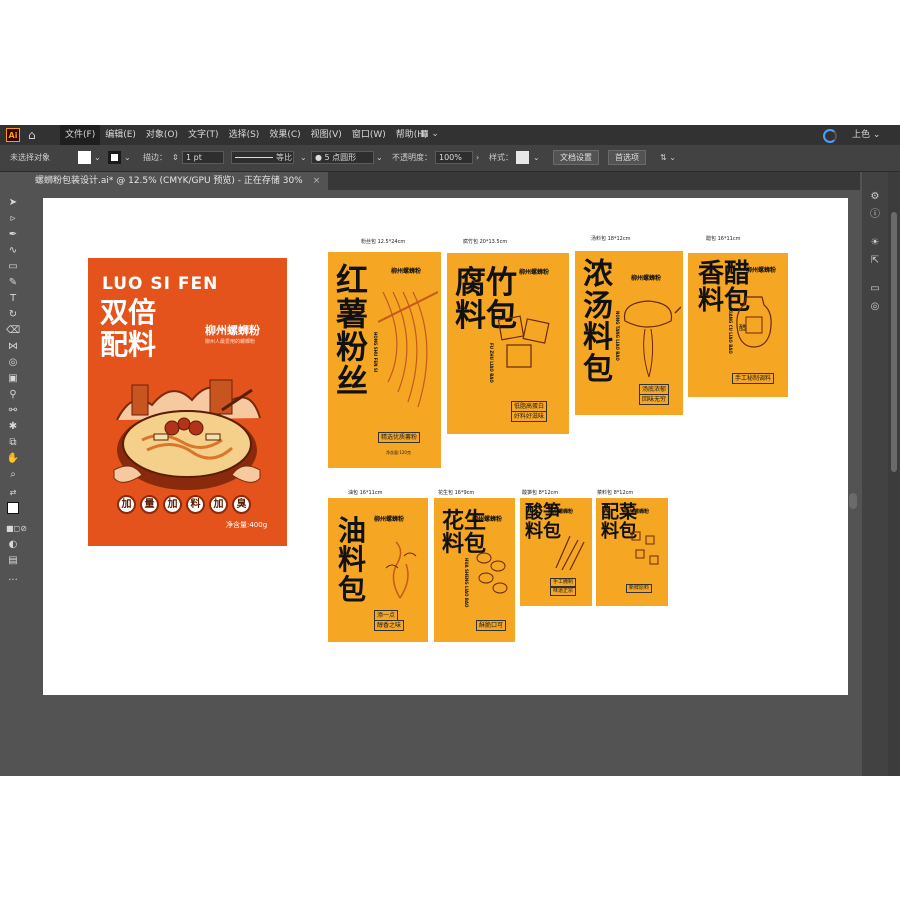 The height and width of the screenshot is (900, 900). Describe the element at coordinates (35, 135) in the screenshot. I see `home-icon: ⌂` at that location.